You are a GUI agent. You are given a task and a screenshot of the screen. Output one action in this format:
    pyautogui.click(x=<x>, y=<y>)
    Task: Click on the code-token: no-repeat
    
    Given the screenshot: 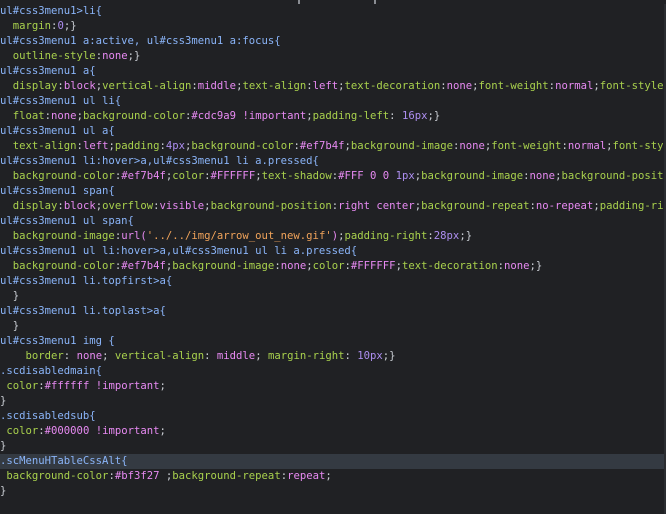 What is the action you would take?
    pyautogui.click(x=564, y=206)
    